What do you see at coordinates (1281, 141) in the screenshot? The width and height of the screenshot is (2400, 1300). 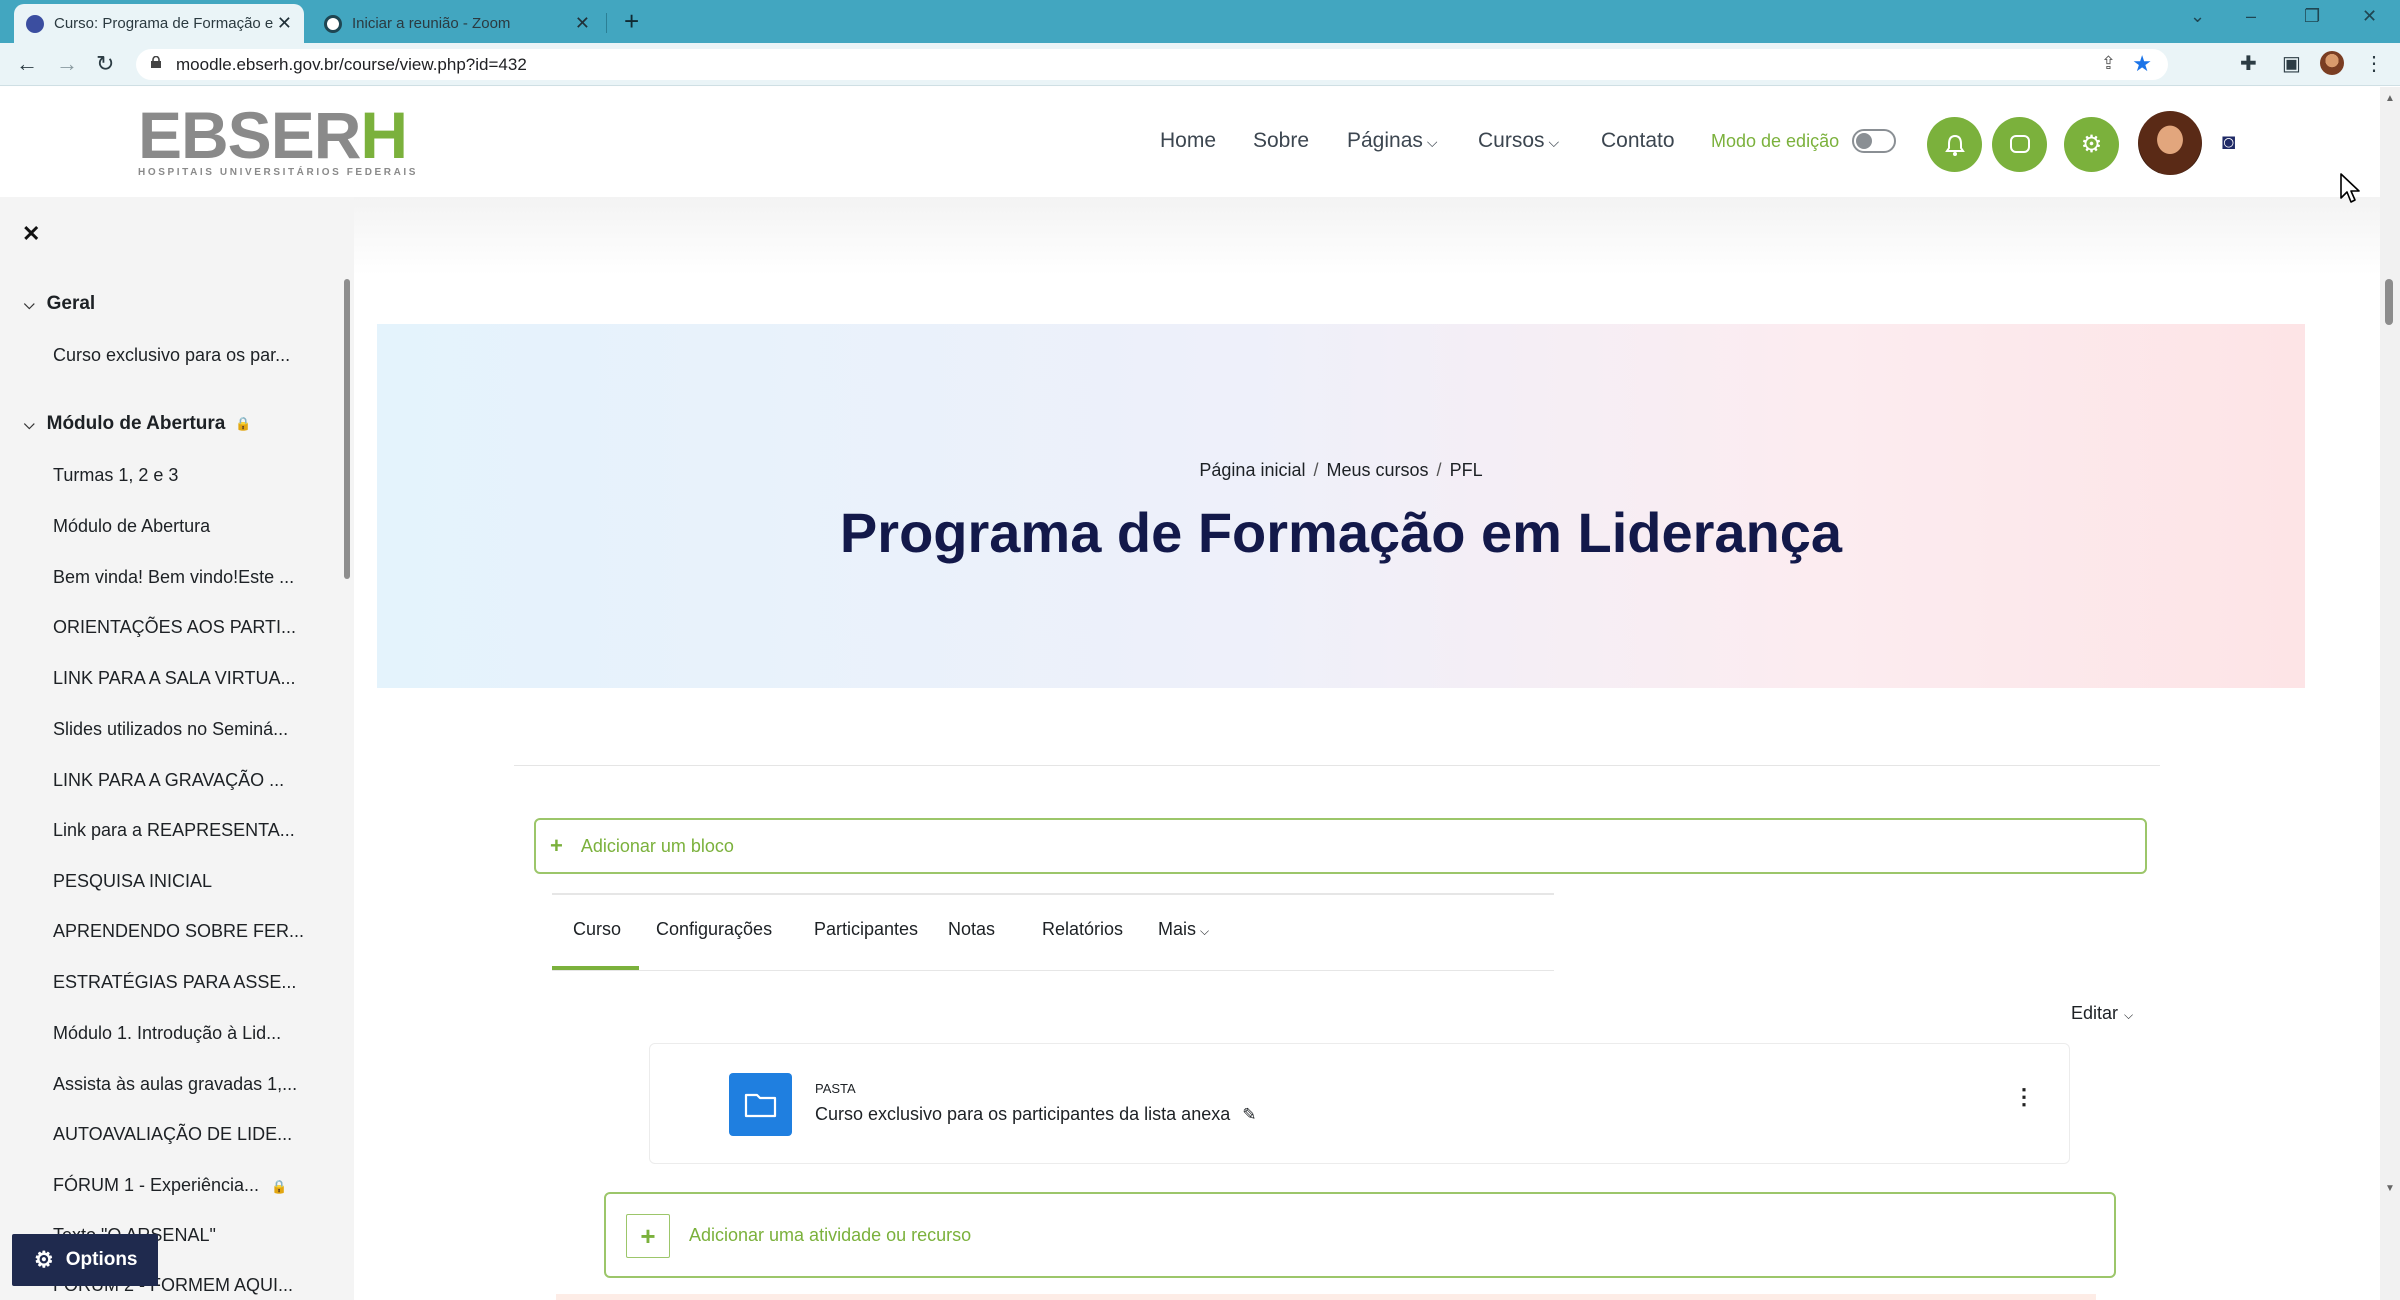 I see `nav-sobre: Sobre` at bounding box center [1281, 141].